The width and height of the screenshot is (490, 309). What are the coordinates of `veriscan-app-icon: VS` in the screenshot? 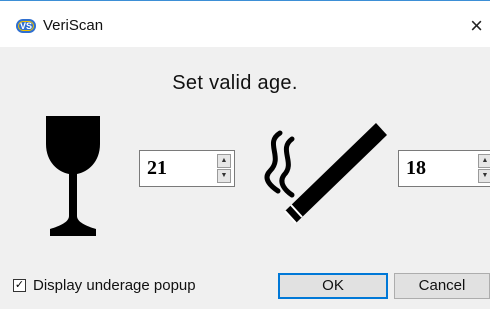 It's located at (26, 26).